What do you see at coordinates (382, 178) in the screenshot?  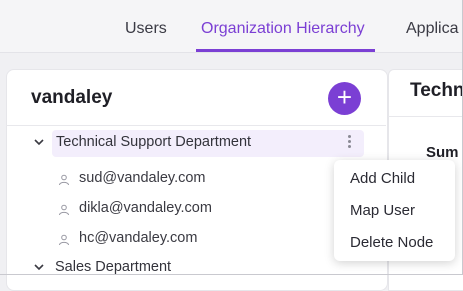 I see `menu-item-add-child: Add Child` at bounding box center [382, 178].